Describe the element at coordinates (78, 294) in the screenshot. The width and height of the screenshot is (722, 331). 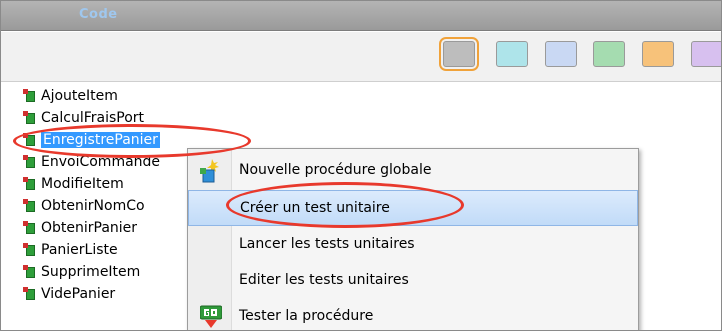
I see `tree-item-label: VidePanier` at that location.